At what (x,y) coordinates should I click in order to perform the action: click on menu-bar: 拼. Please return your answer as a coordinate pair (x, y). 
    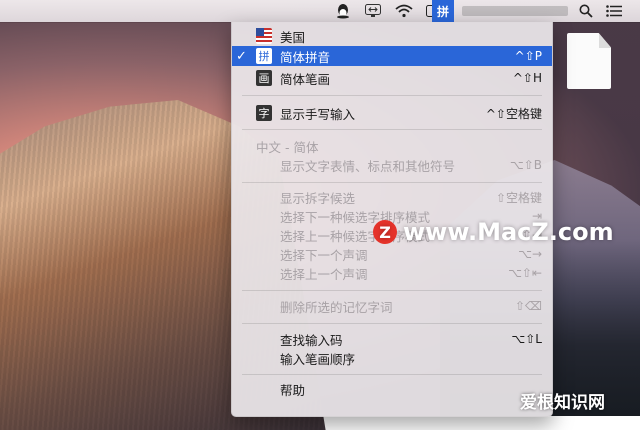
    Looking at the image, I should click on (320, 11).